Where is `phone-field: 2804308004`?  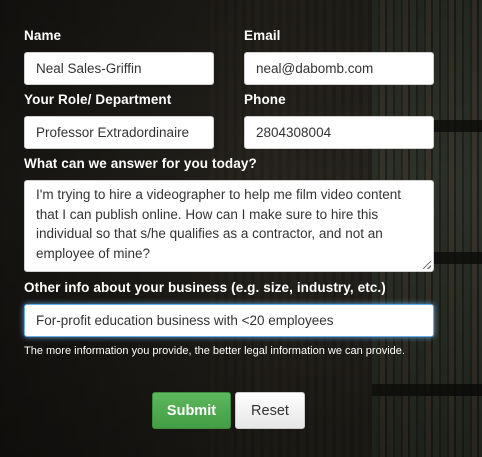 phone-field: 2804308004 is located at coordinates (339, 132).